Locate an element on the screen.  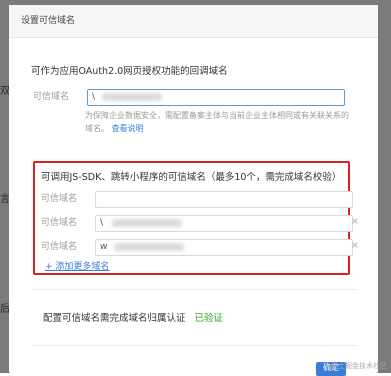
verification-row: 配置可信域名需完成域名归属认证 已验证 is located at coordinates (133, 317).